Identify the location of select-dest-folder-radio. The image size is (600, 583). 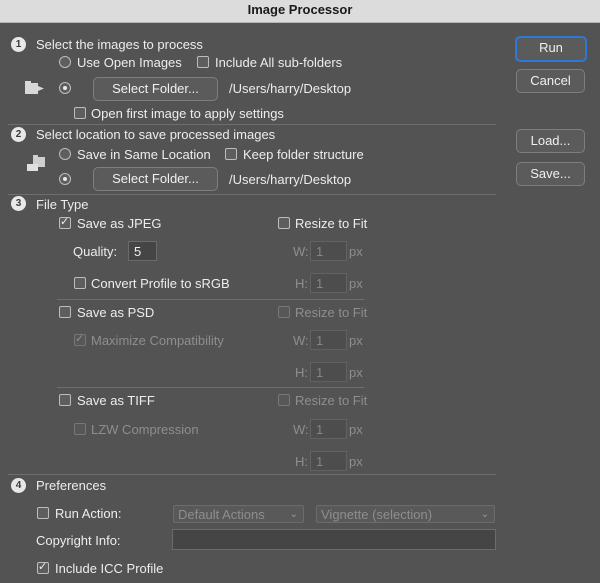
(65, 179).